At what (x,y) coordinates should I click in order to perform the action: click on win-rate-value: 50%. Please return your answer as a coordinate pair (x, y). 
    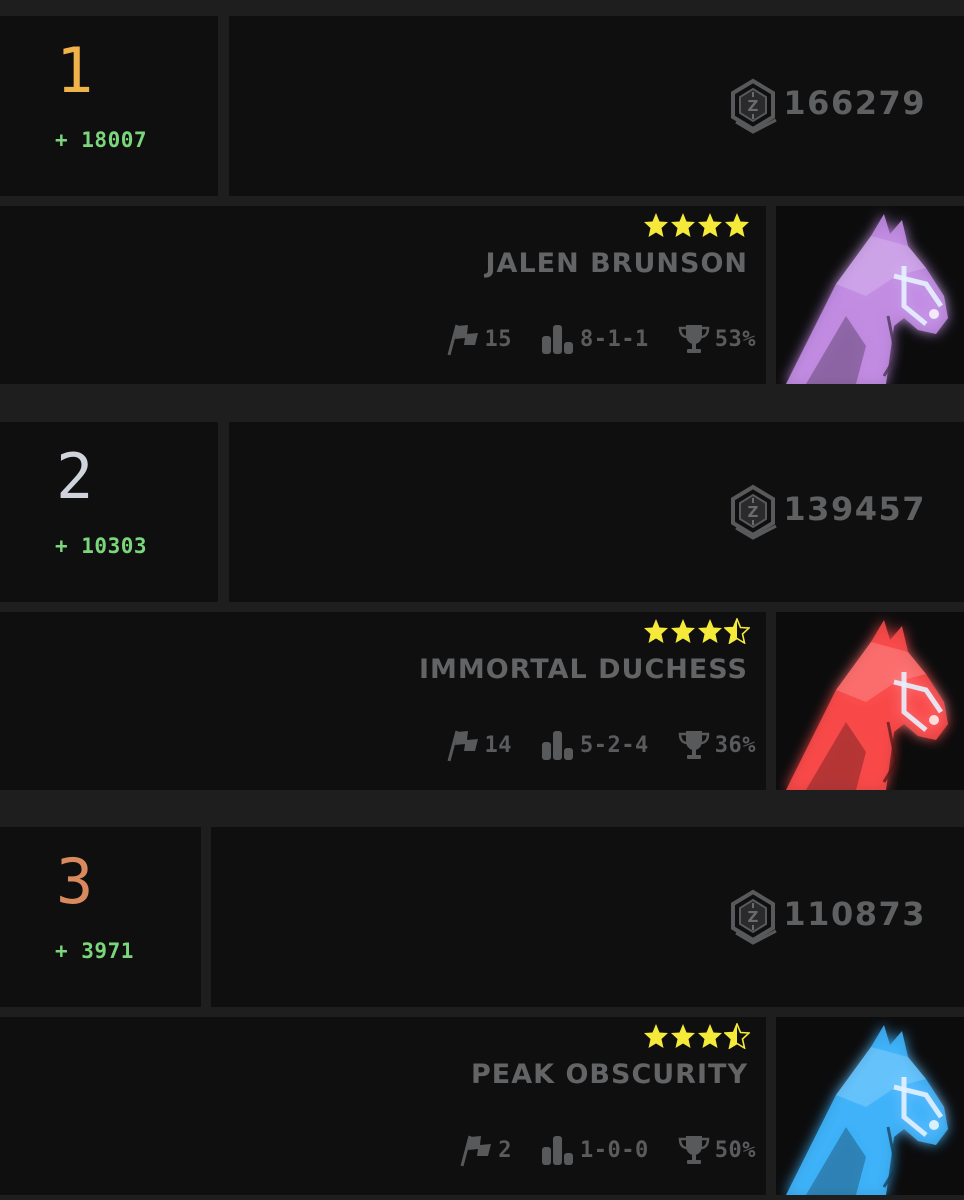
    Looking at the image, I should click on (735, 1150).